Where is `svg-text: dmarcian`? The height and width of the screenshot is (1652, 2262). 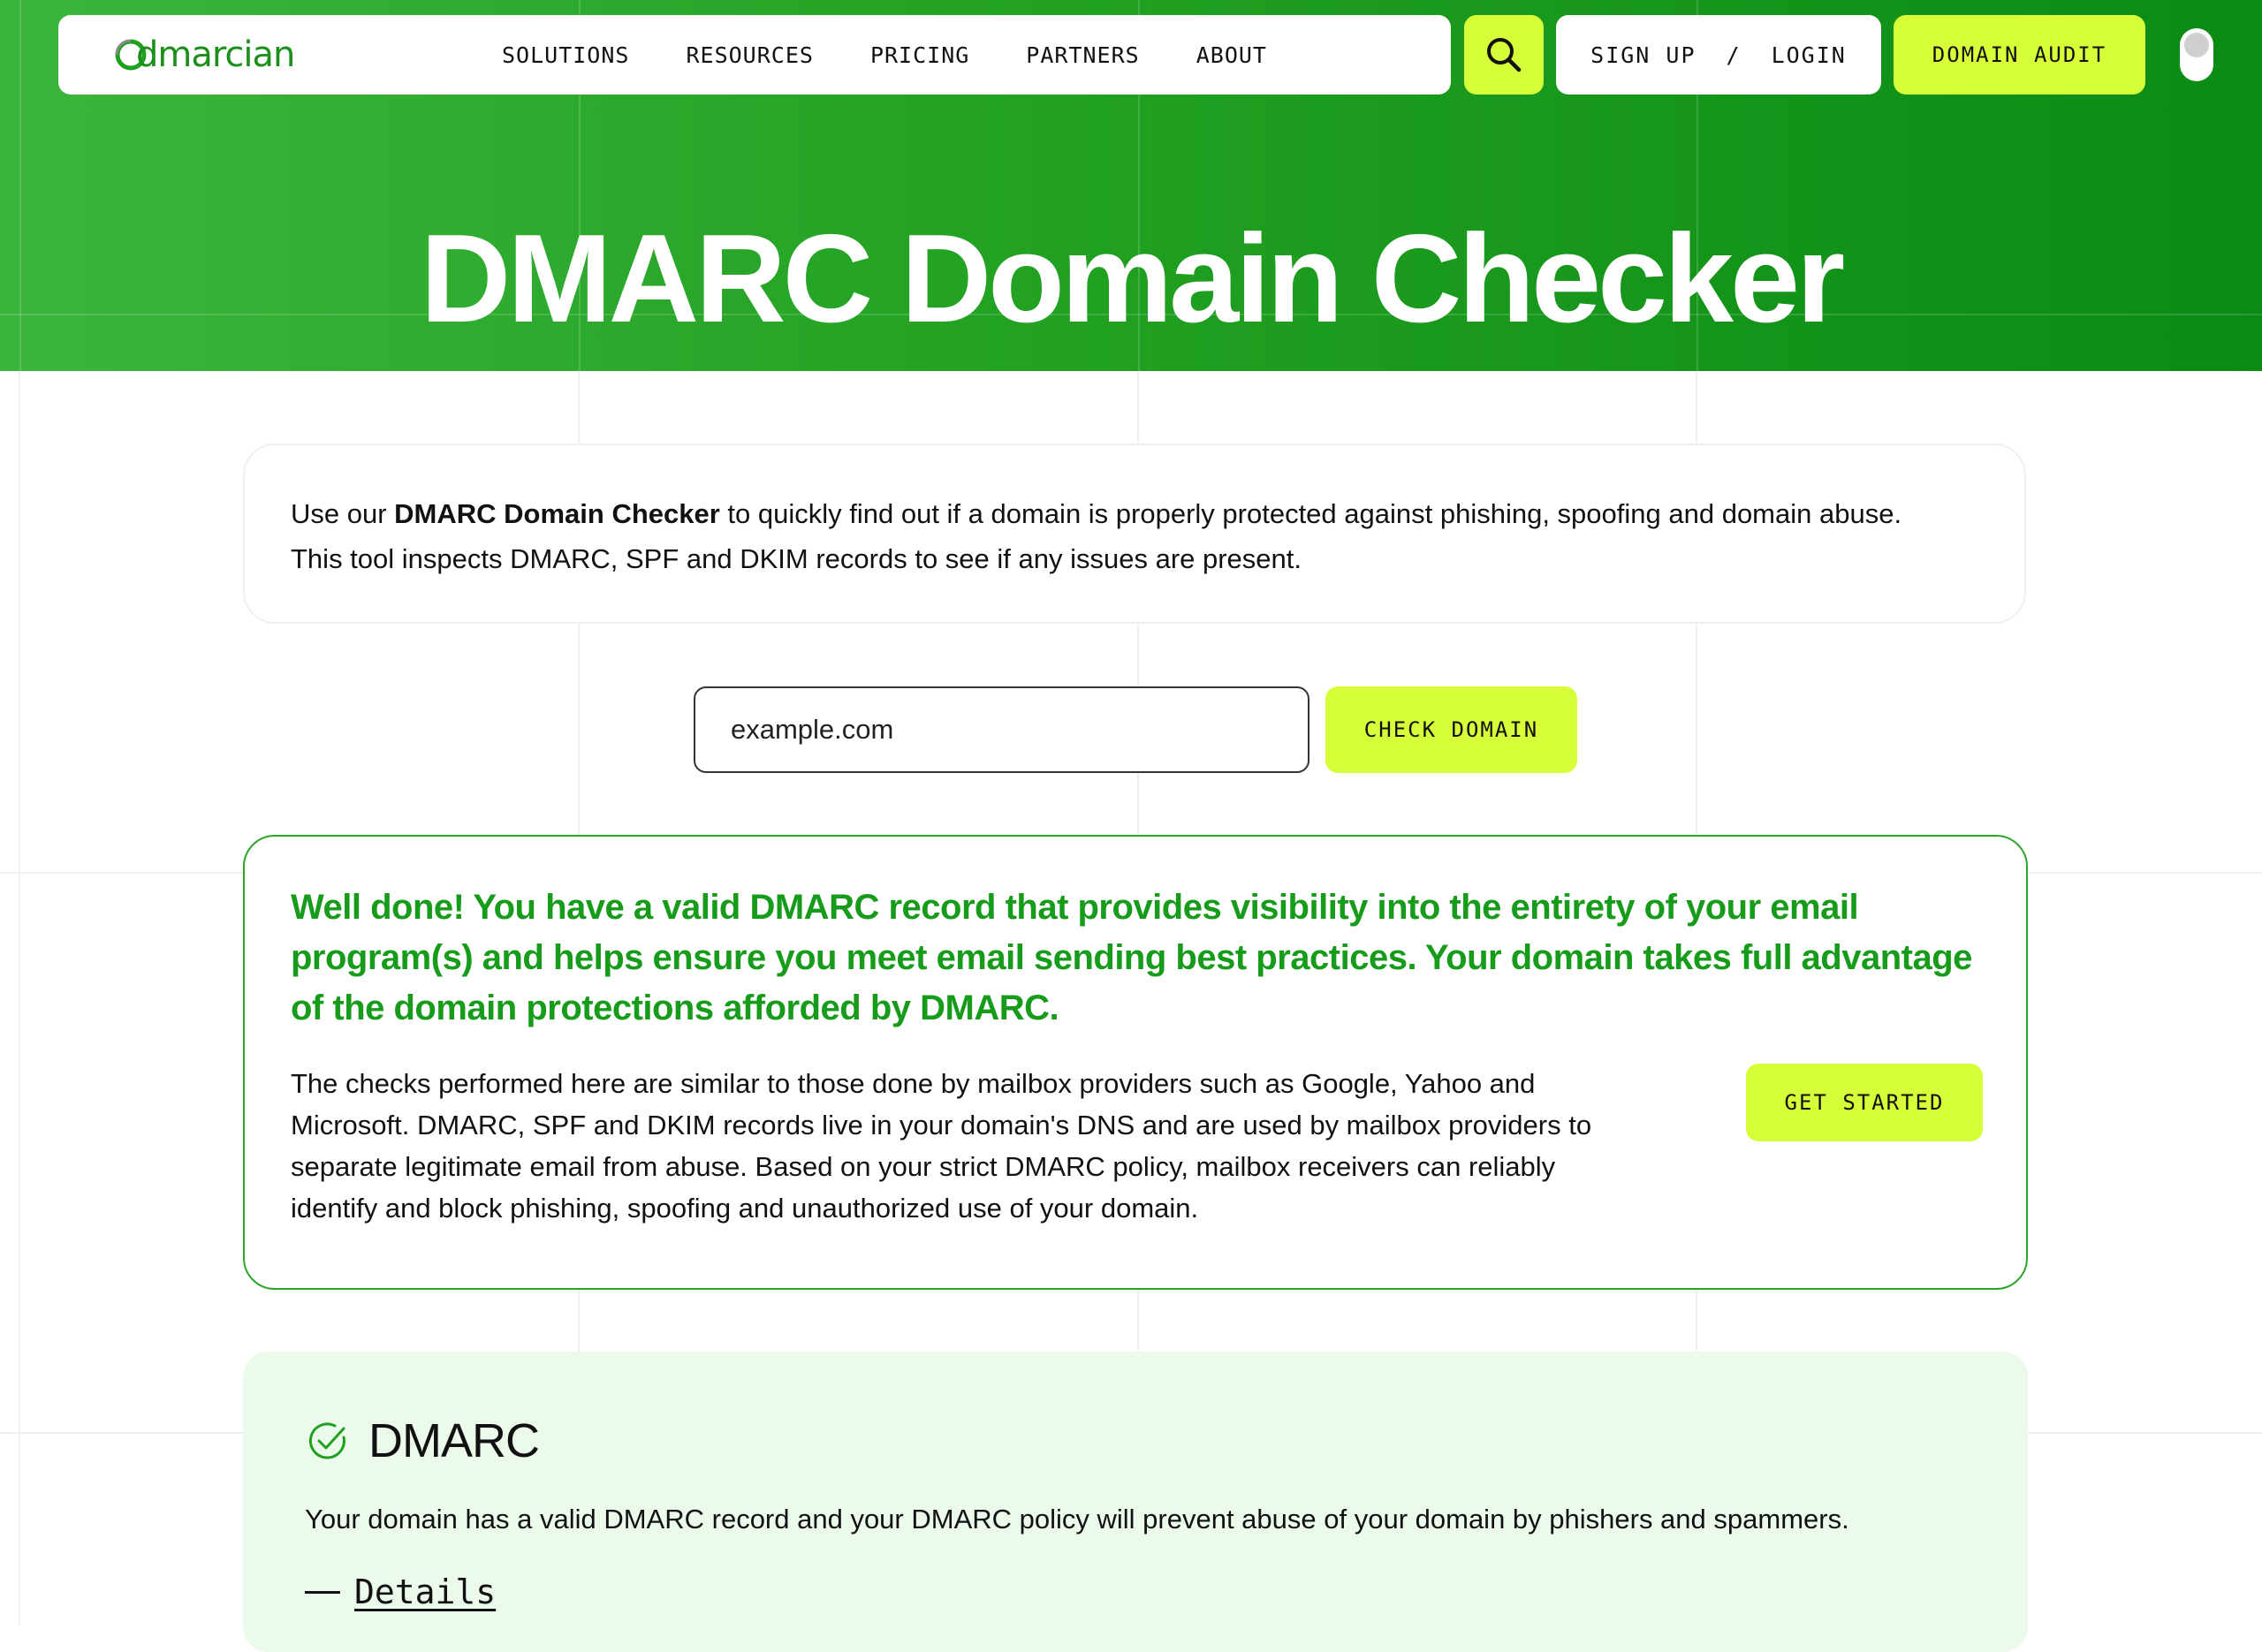
svg-text: dmarcian is located at coordinates (215, 54).